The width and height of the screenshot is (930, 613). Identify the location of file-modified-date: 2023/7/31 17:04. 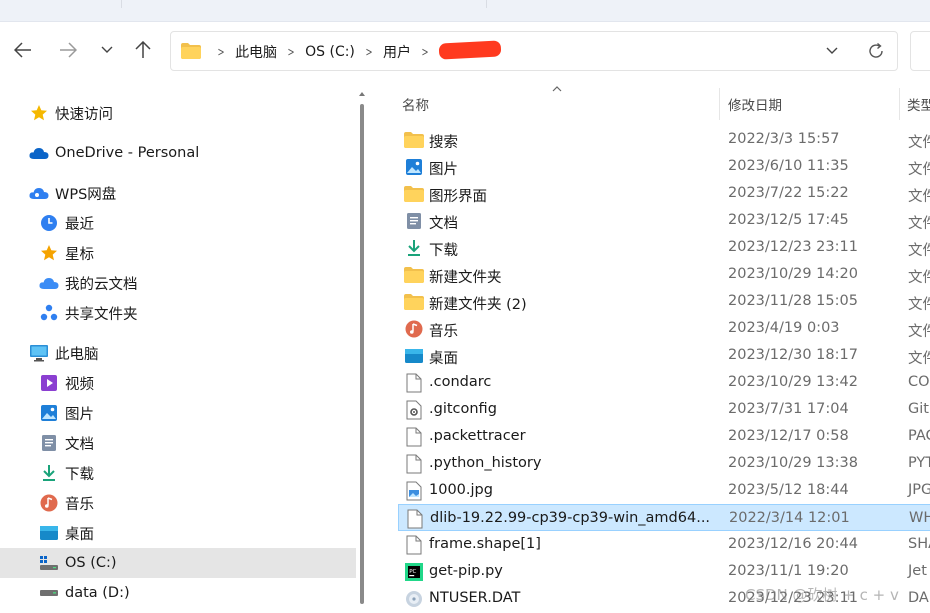
(788, 409).